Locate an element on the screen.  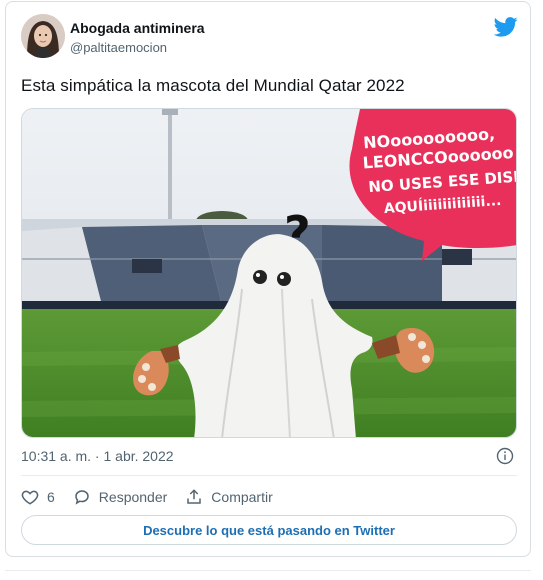
heart-icon is located at coordinates (30, 497).